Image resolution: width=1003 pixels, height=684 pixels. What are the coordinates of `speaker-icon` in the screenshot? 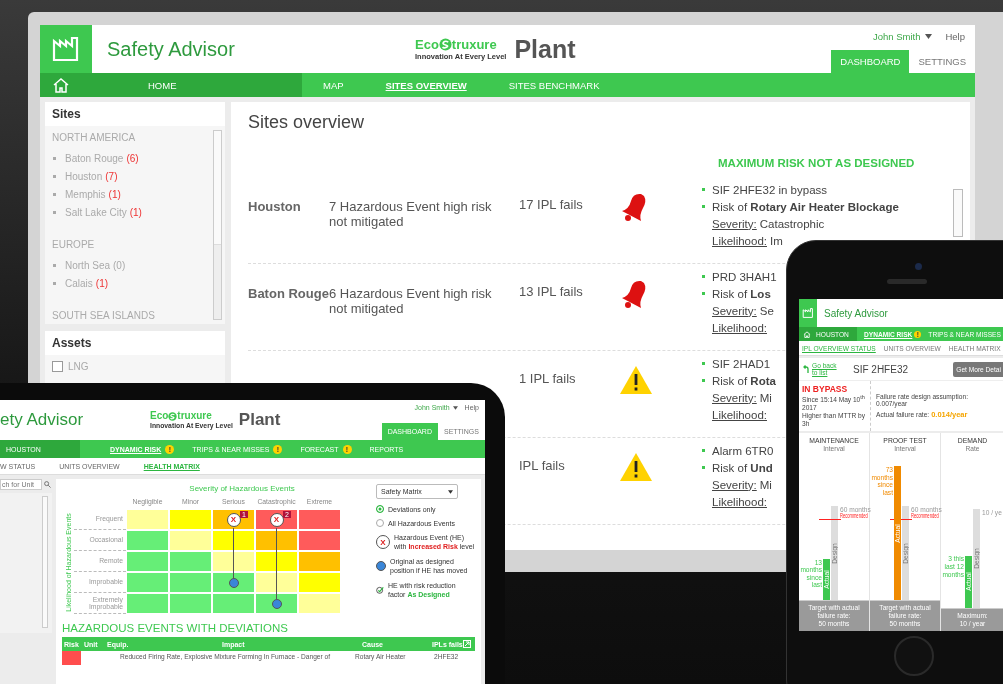 It's located at (907, 281).